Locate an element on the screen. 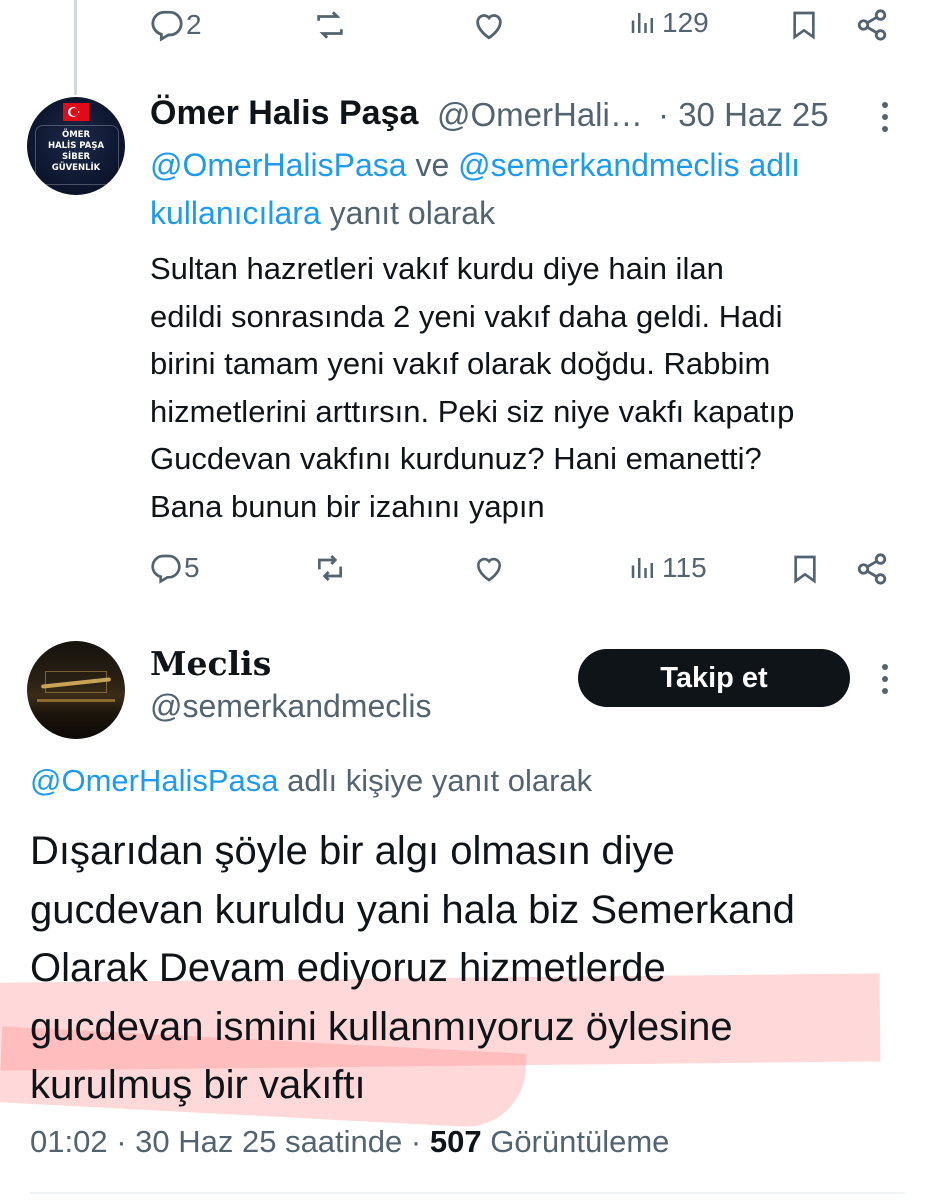 Image resolution: width=935 pixels, height=1200 pixels. views-count-prev: 129 is located at coordinates (685, 22).